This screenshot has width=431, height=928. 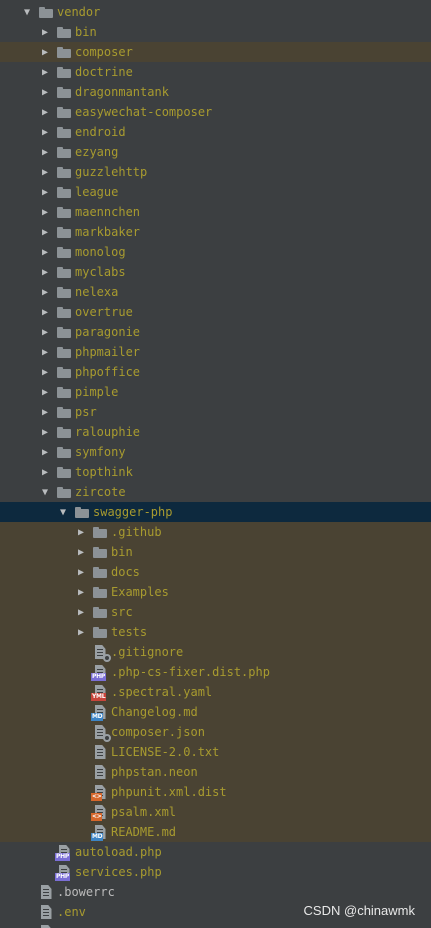 I want to click on tree-folder-row: ▶ phpoffice, so click(x=215, y=372).